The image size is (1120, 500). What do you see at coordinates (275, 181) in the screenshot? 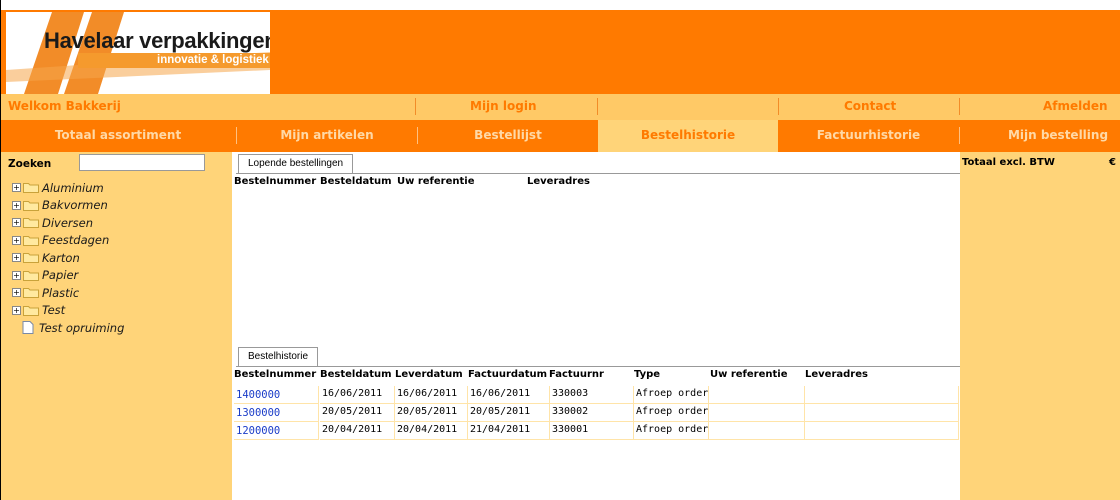
I see `column-header: Bestelnummer` at bounding box center [275, 181].